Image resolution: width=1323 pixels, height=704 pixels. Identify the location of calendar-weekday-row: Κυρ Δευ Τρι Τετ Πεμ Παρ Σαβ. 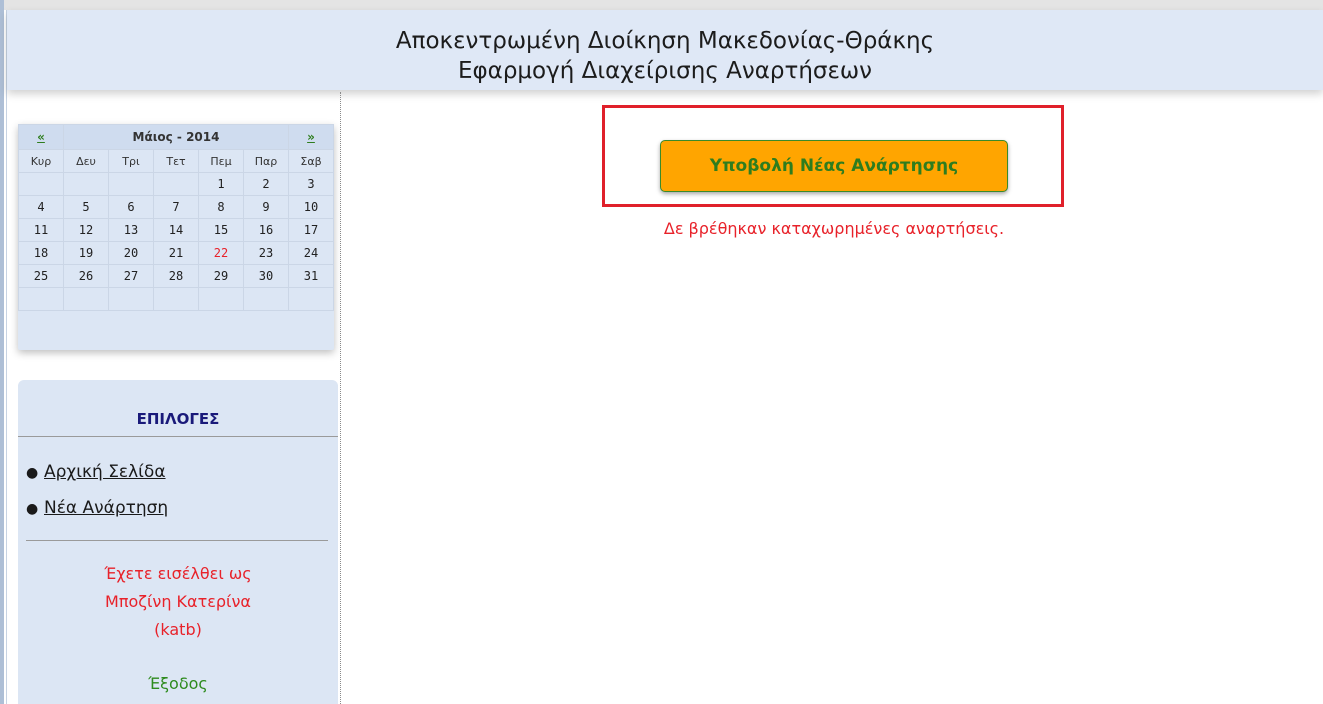
(176, 161).